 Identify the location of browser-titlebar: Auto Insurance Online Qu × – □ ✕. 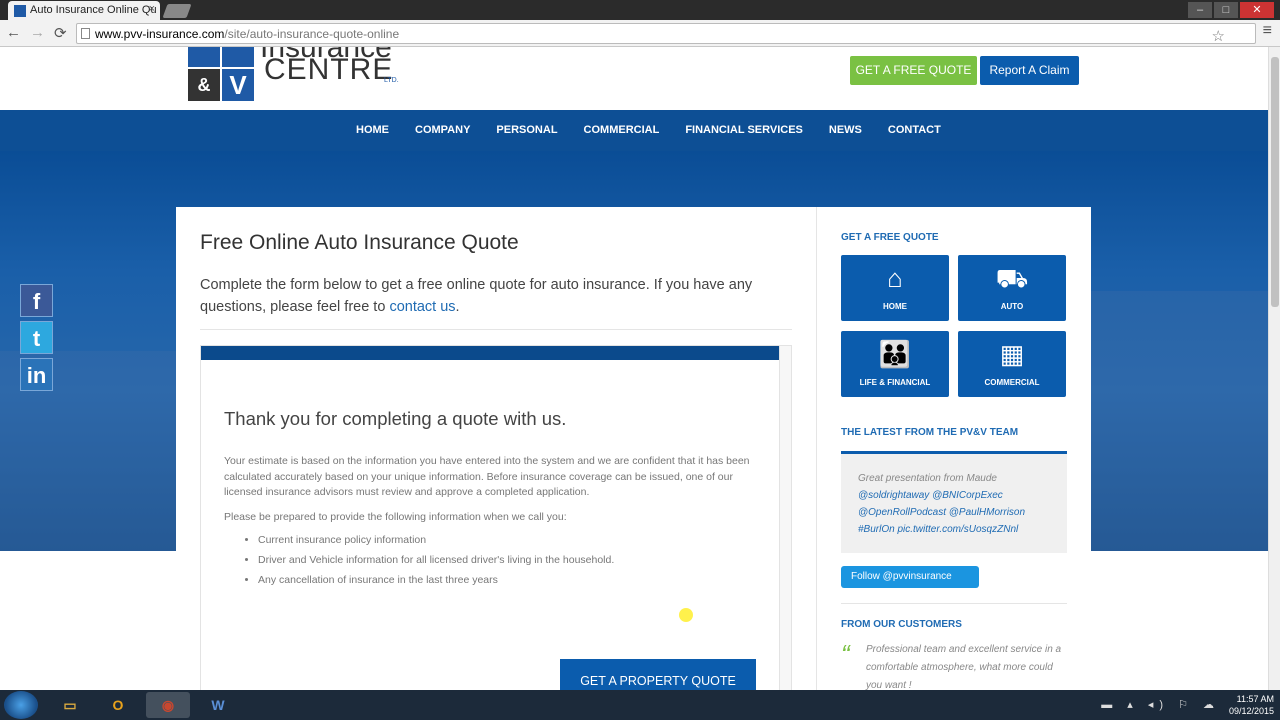
(640, 10).